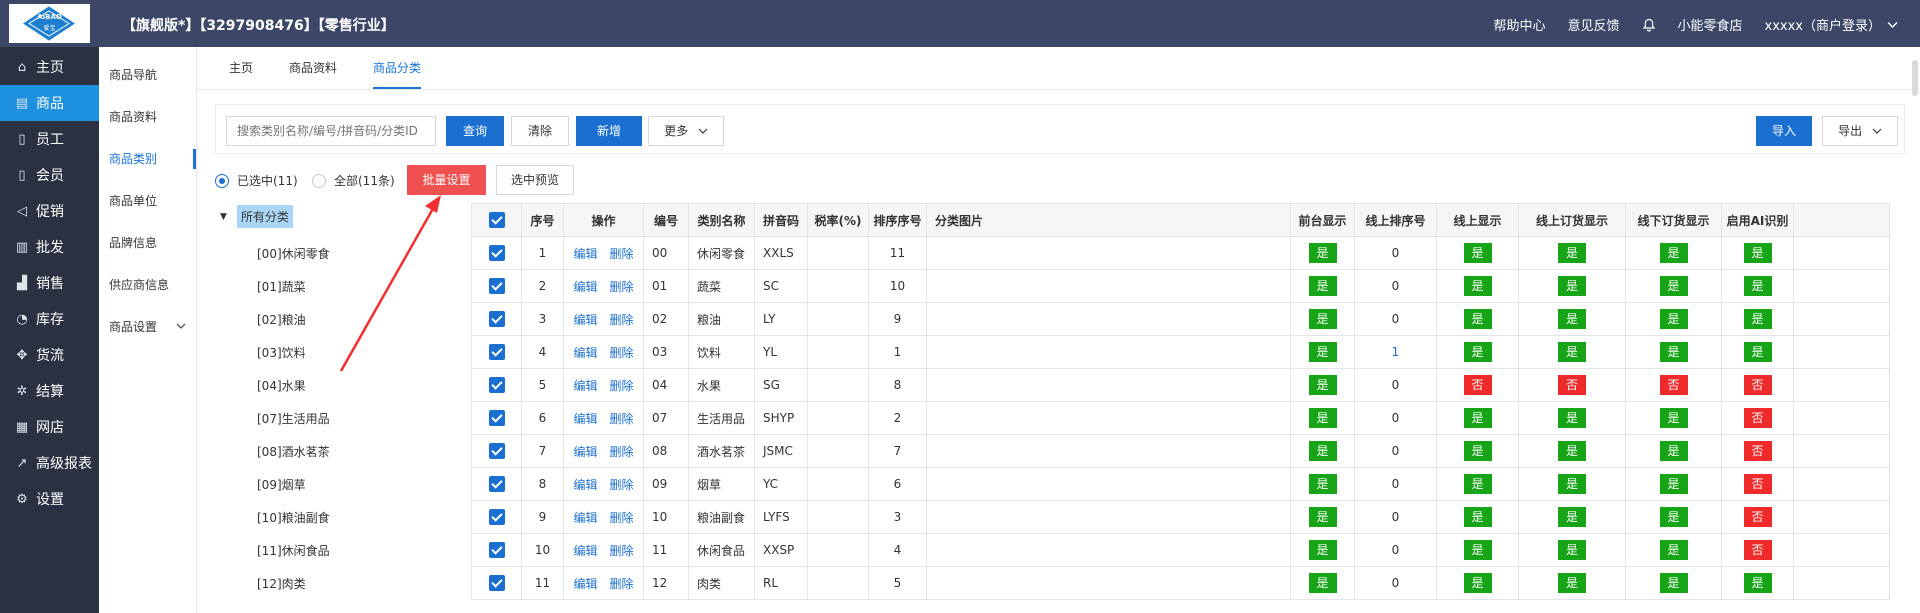  Describe the element at coordinates (1180, 352) in the screenshot. I see `table-row: 4 编辑 删除 03 饮料 YL 1 是 1 是 是 是 是` at that location.